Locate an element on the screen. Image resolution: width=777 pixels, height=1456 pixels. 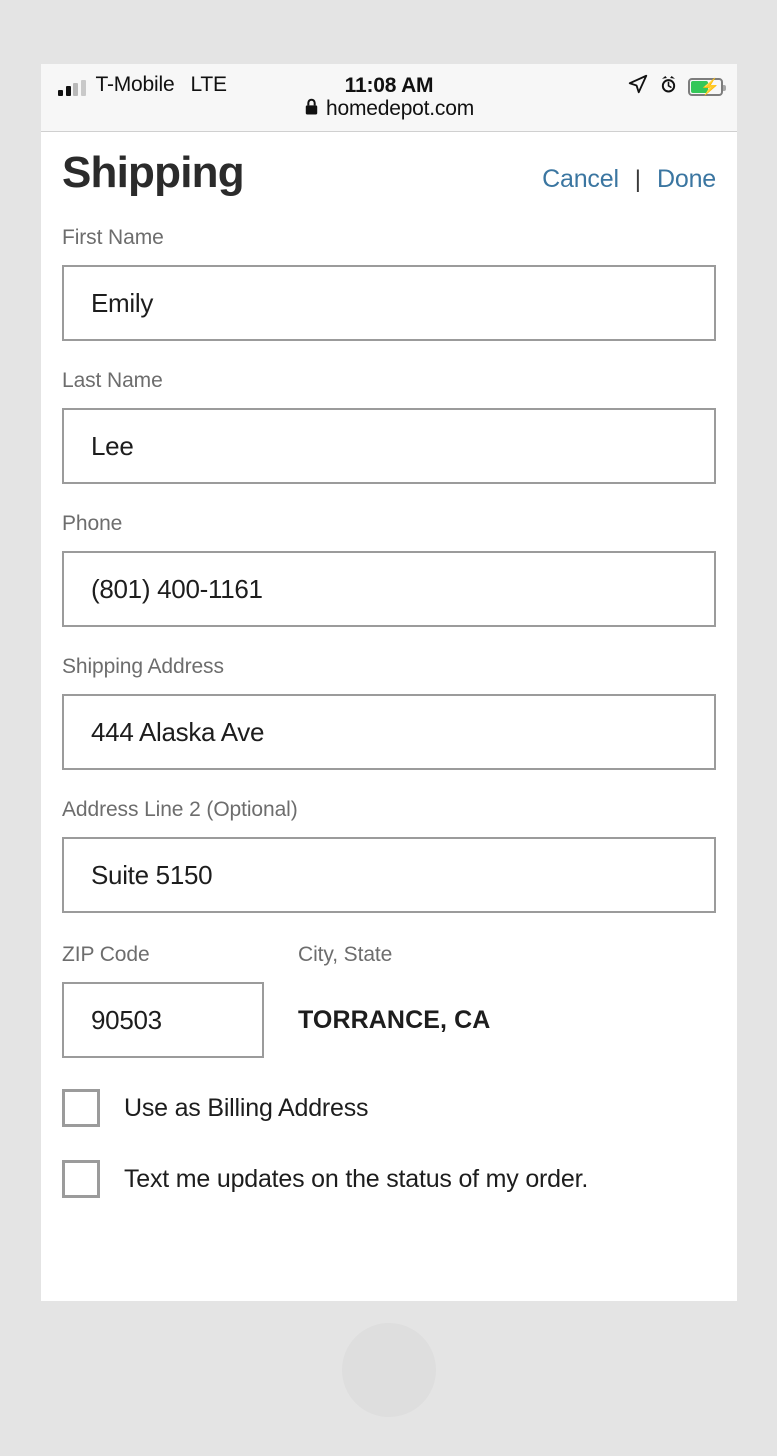
status-bar: T-Mobile LTE 11:08 AM ⚡ homedepot.com is located at coordinates (389, 98).